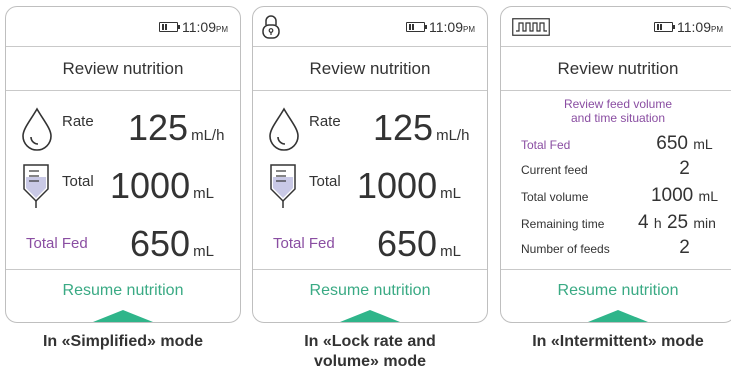 This screenshot has height=378, width=731. Describe the element at coordinates (555, 197) in the screenshot. I see `total-volume-label: Total volume` at that location.